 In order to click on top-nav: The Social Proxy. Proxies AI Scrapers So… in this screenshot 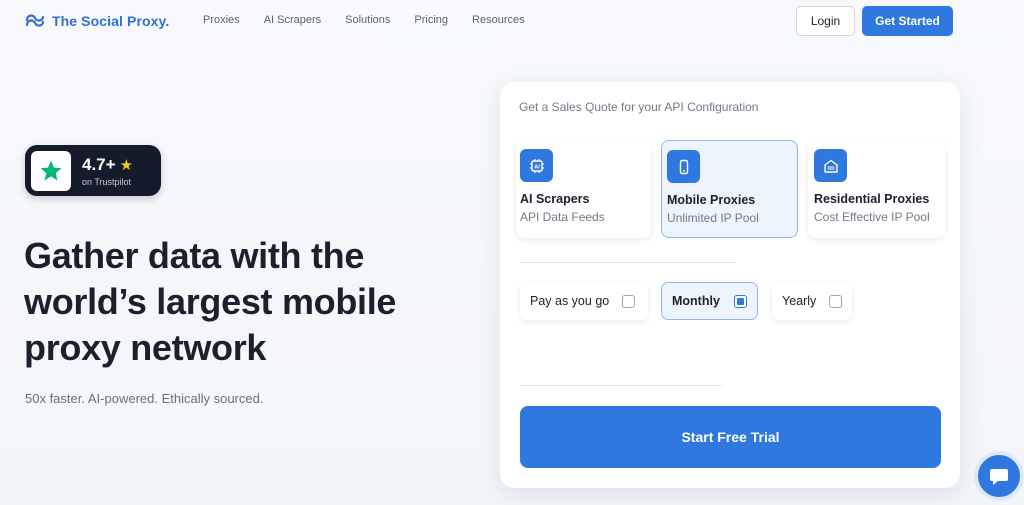, I will do `click(512, 21)`.